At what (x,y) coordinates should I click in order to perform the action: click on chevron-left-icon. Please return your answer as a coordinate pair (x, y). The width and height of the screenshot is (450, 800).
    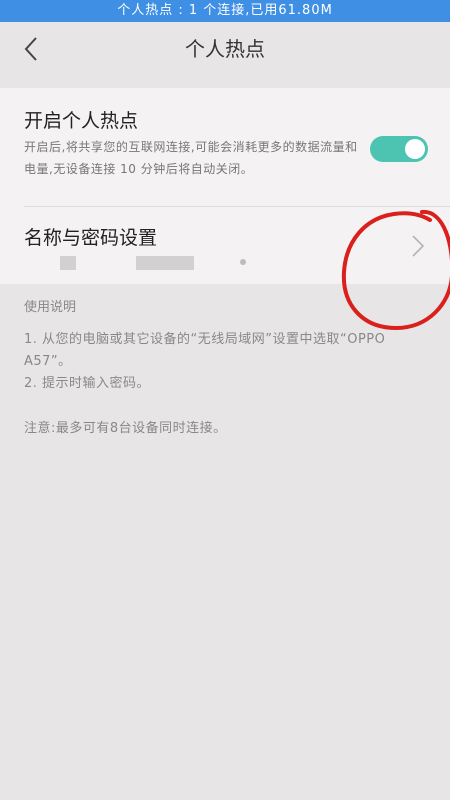
    Looking at the image, I should click on (30, 49).